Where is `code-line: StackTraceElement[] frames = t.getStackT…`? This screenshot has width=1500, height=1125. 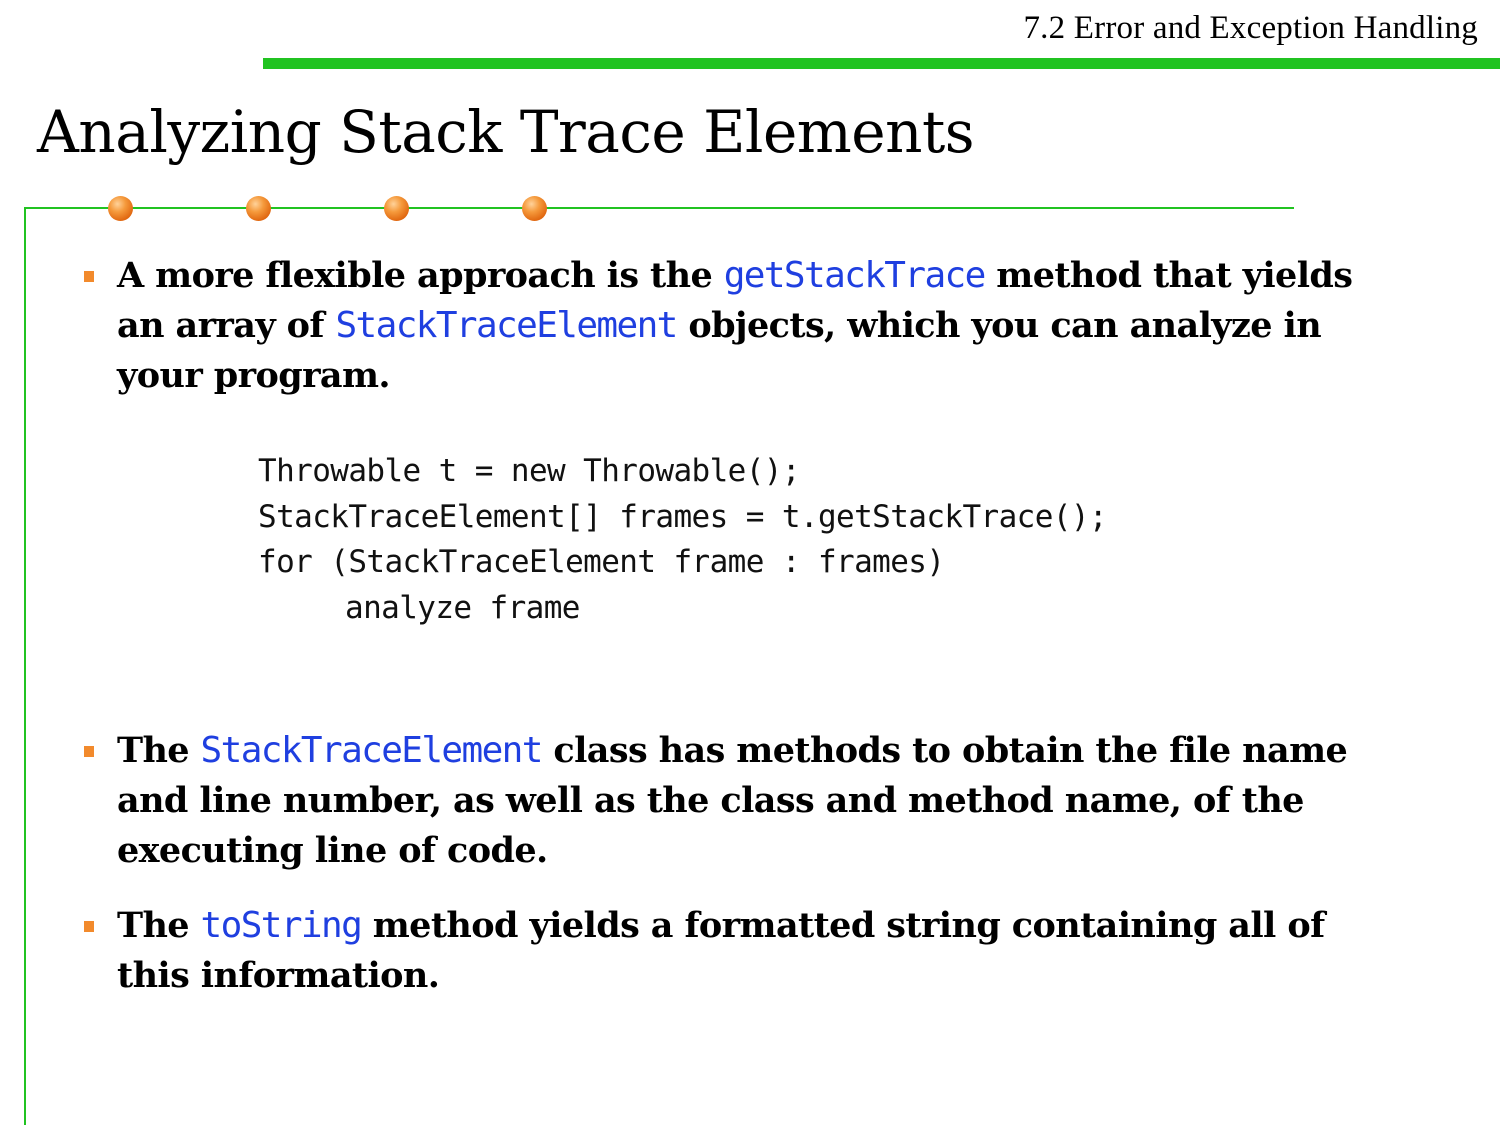
code-line: StackTraceElement[] frames = t.getStackT… is located at coordinates (683, 516).